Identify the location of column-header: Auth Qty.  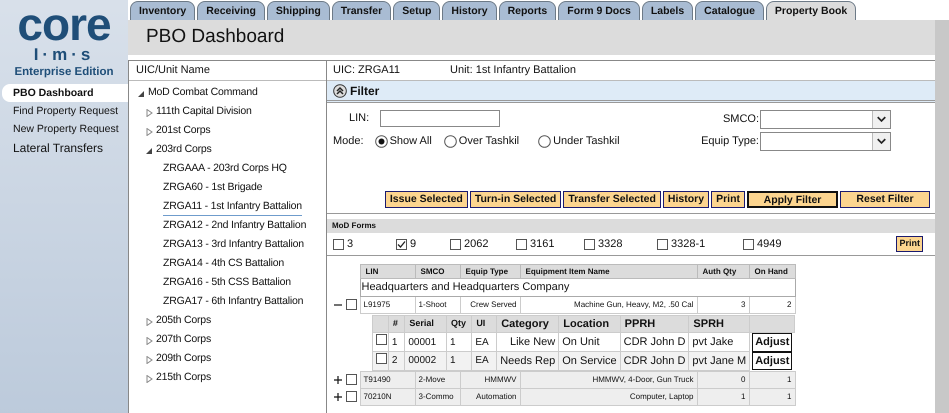
(723, 271).